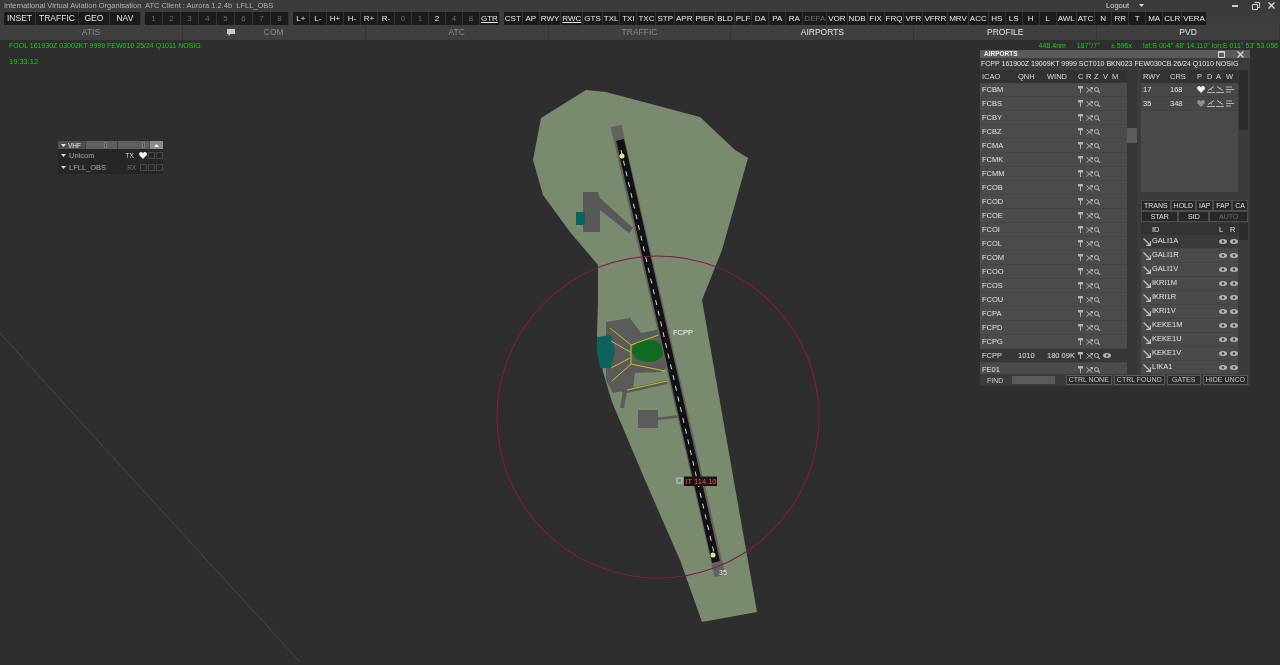 The image size is (1280, 665). Describe the element at coordinates (1033, 380) in the screenshot. I see `find-field` at that location.